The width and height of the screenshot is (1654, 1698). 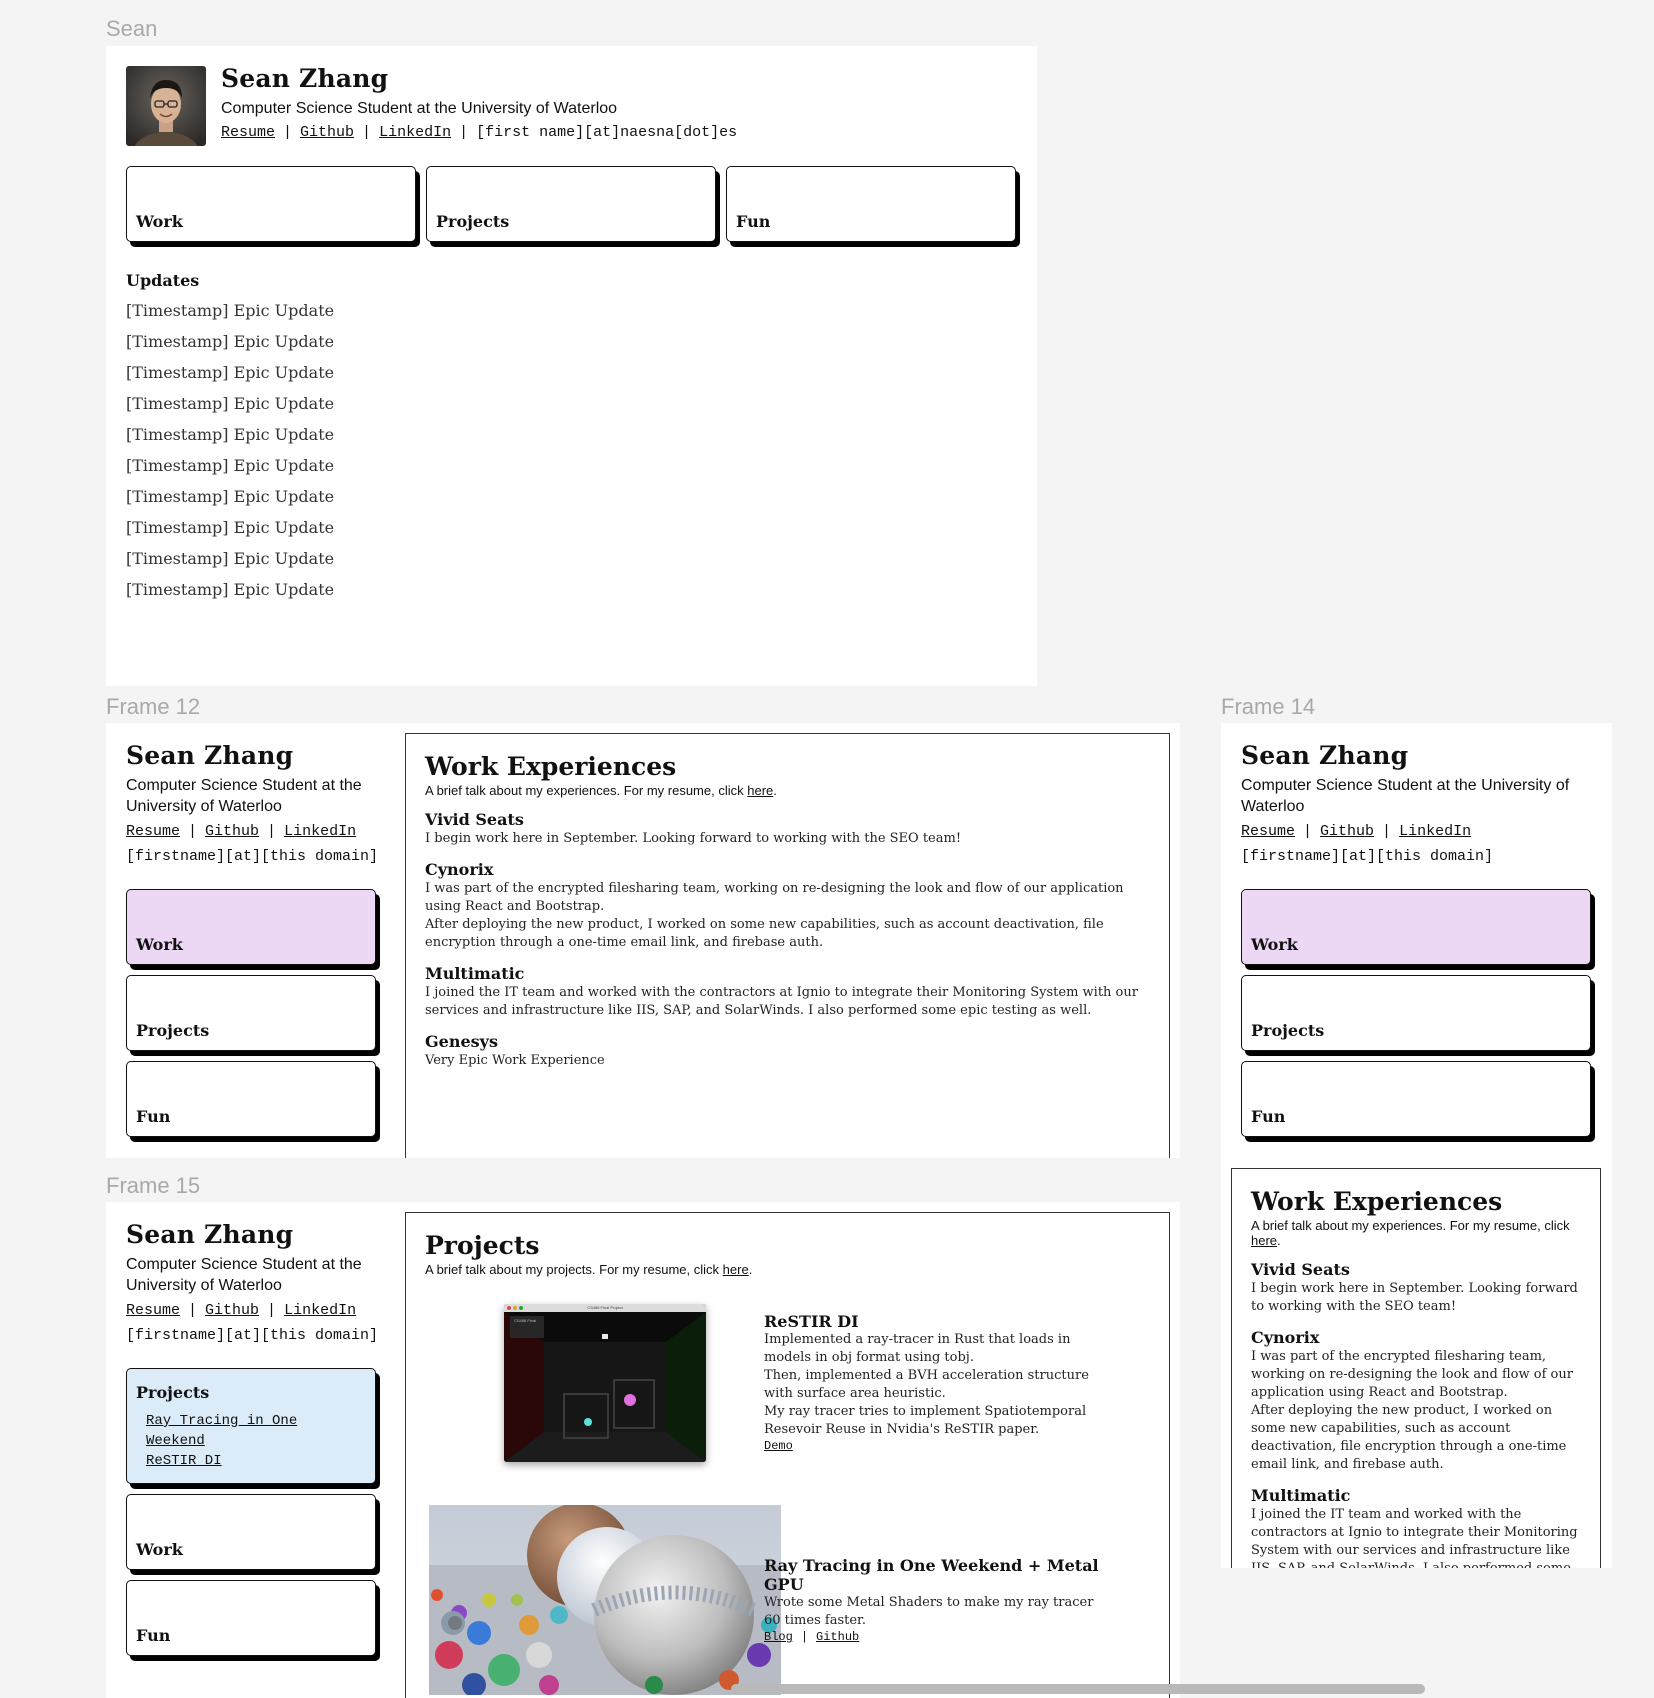 I want to click on frame-label-14: Frame 14, so click(x=1268, y=706).